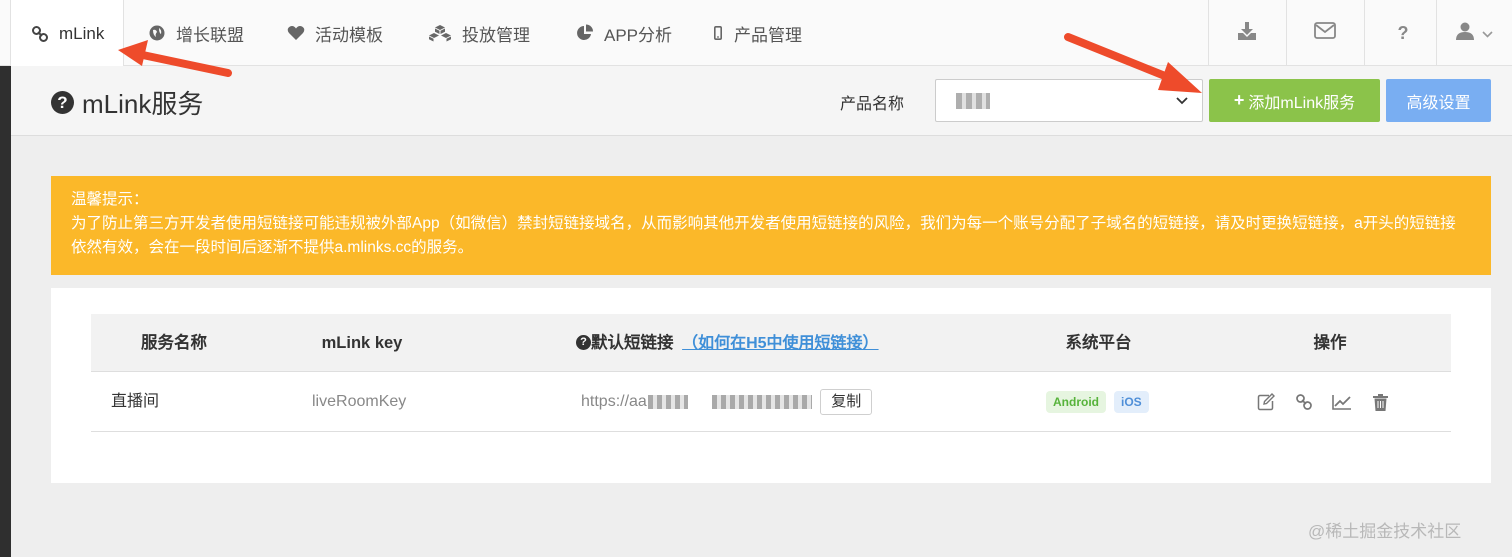  I want to click on nav-item-label: mLink, so click(82, 33).